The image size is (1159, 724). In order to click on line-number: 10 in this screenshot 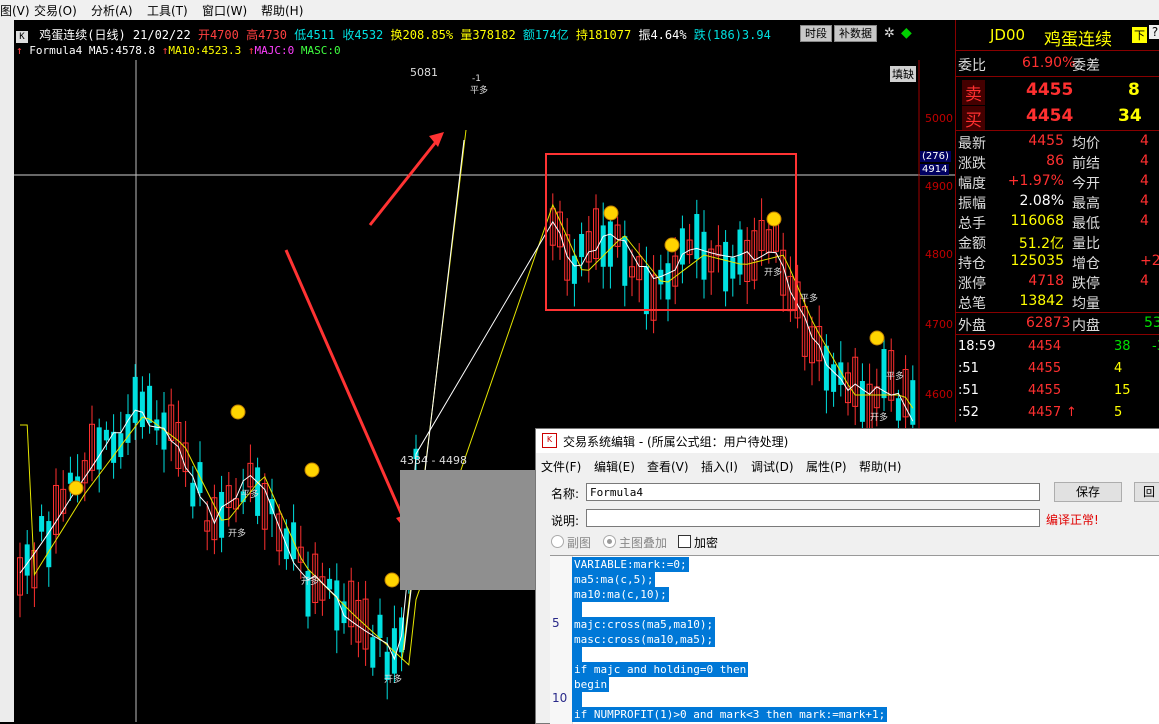, I will do `click(560, 698)`.